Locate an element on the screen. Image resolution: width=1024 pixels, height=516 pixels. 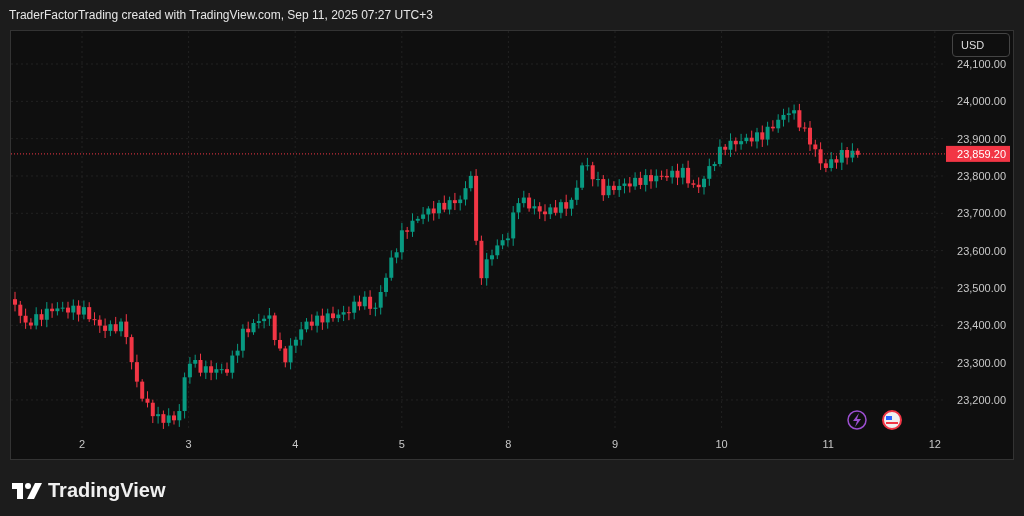
currency-button: USD is located at coordinates (981, 45).